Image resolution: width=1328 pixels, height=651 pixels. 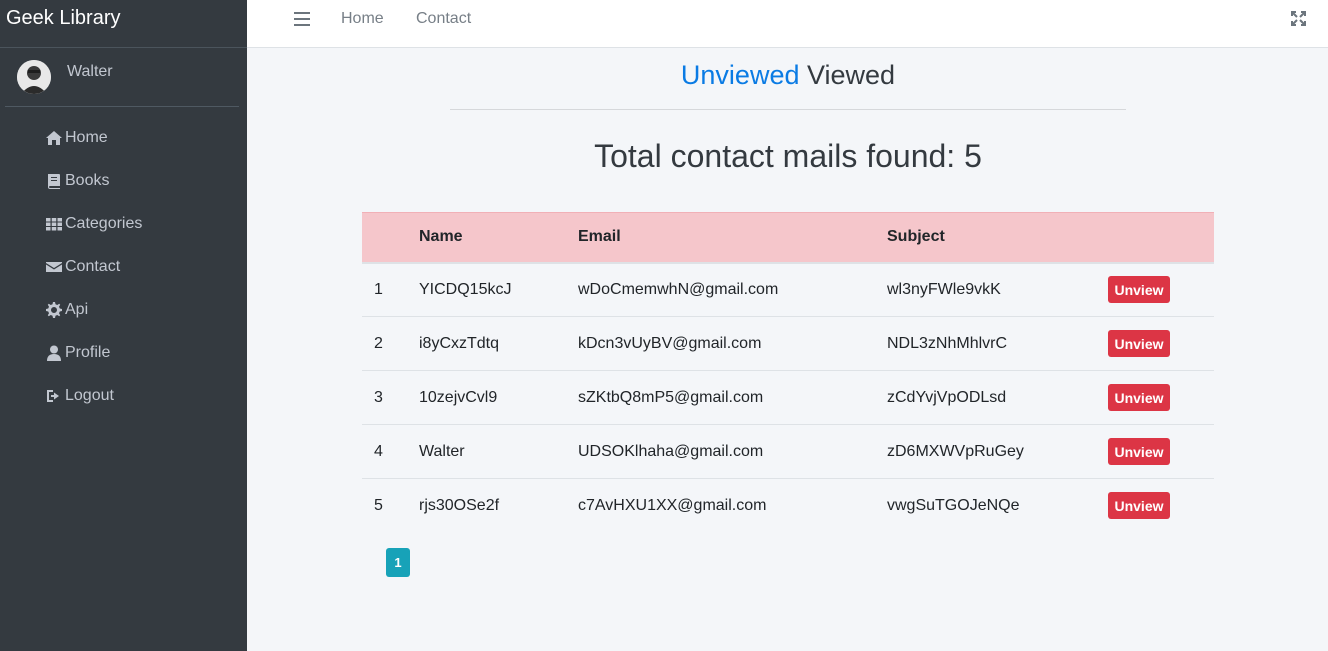 What do you see at coordinates (123, 137) in the screenshot?
I see `sidebar-item-home: Home` at bounding box center [123, 137].